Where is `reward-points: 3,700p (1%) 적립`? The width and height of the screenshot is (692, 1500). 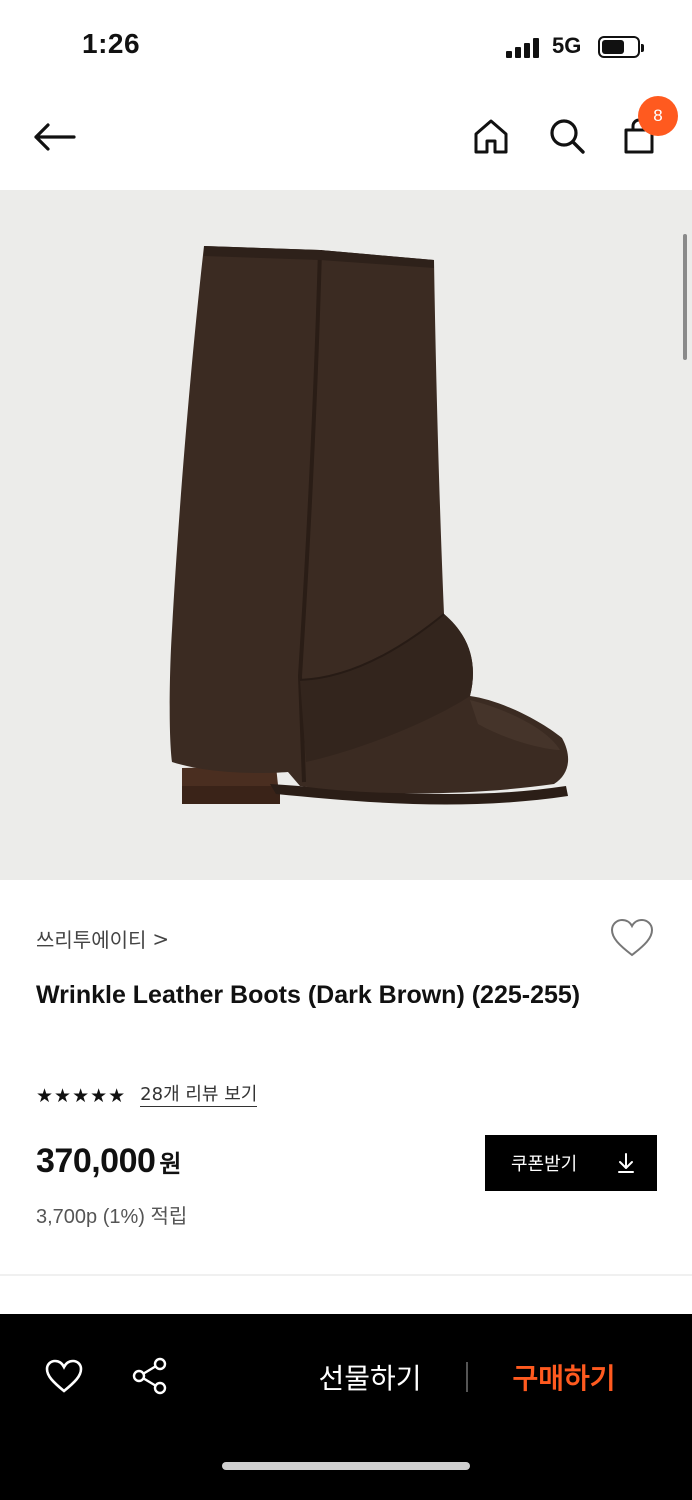
reward-points: 3,700p (1%) 적립 is located at coordinates (112, 1217).